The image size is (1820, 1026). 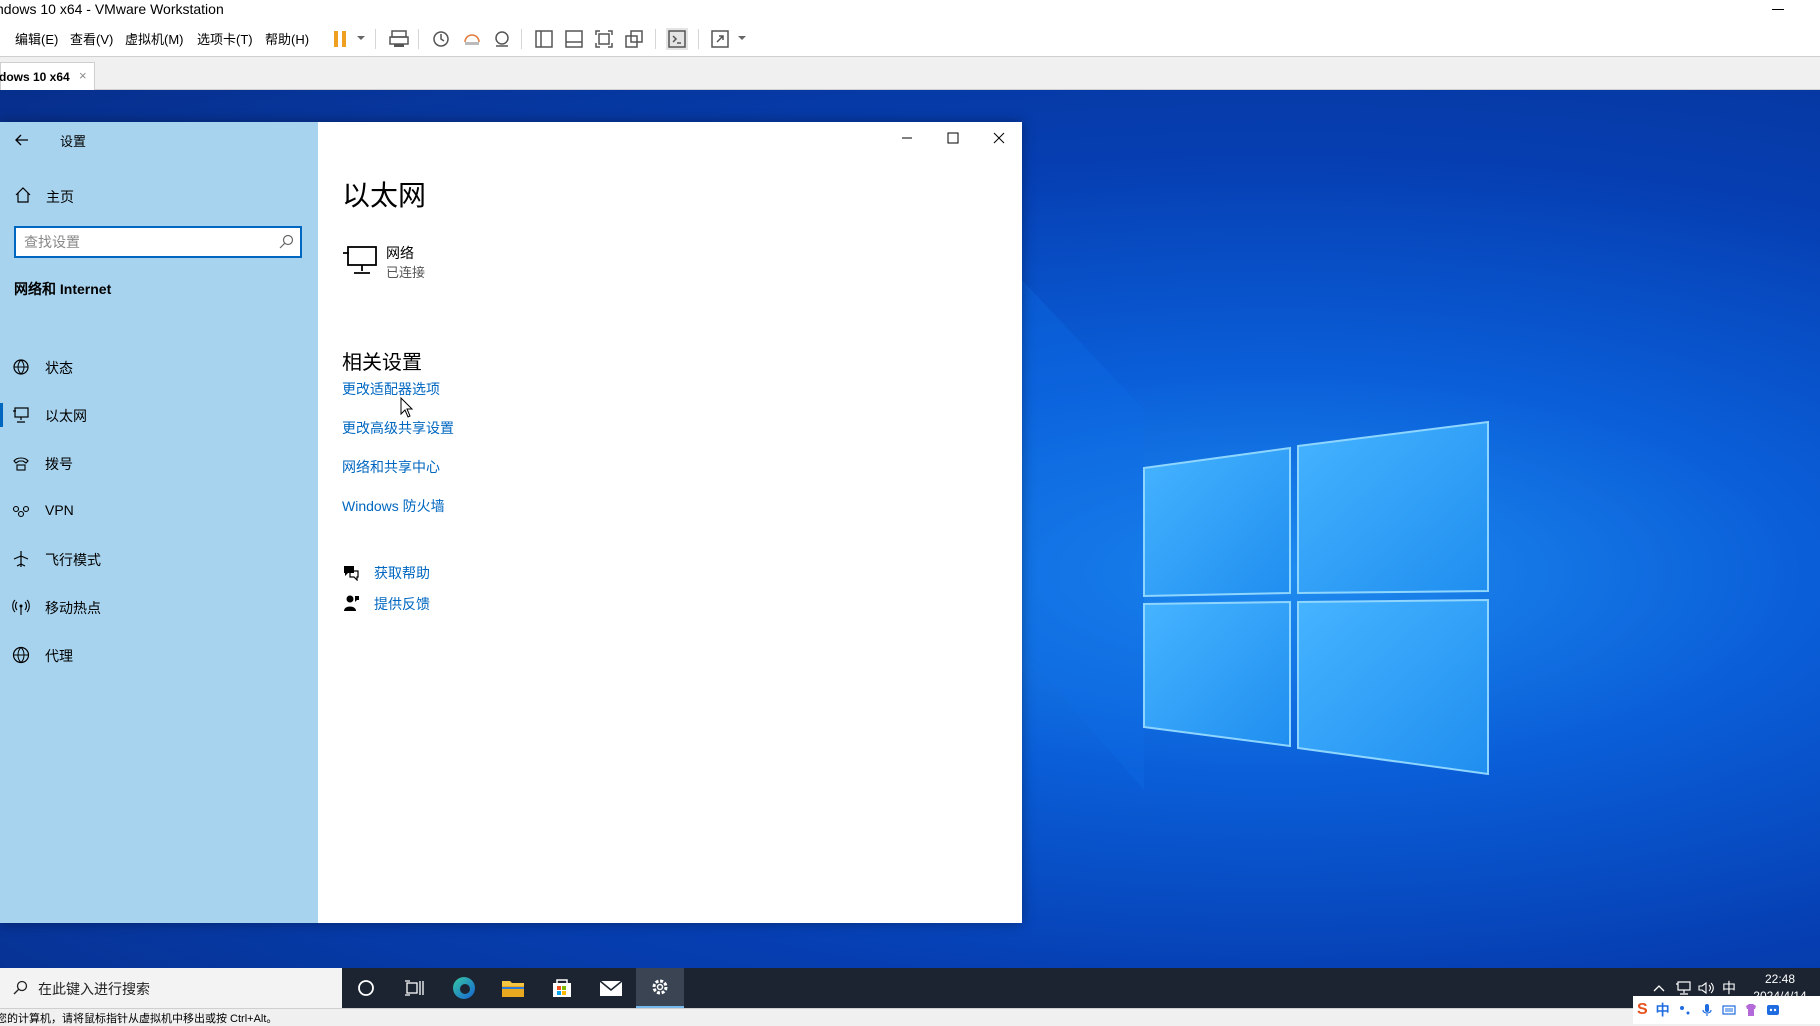 What do you see at coordinates (910, 73) in the screenshot?
I see `vm-tab-strip: dows 10 x64 ×` at bounding box center [910, 73].